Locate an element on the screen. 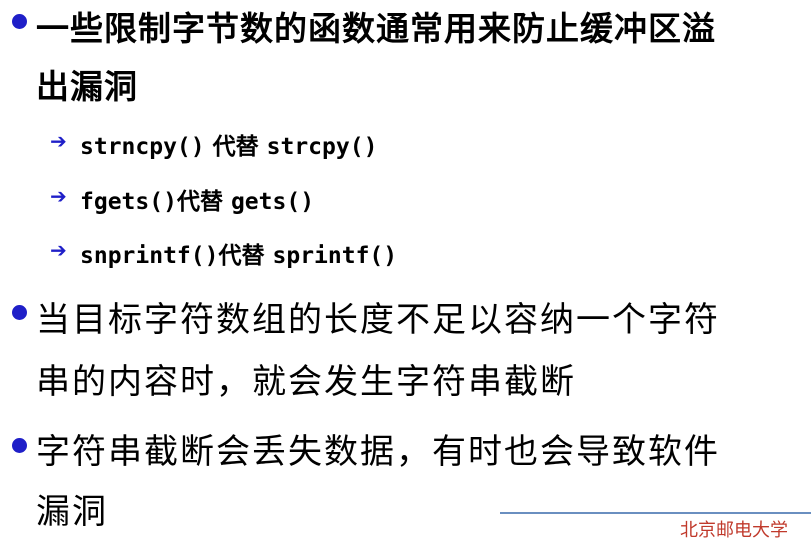 The width and height of the screenshot is (811, 542). function-name: sprintf() is located at coordinates (335, 256).